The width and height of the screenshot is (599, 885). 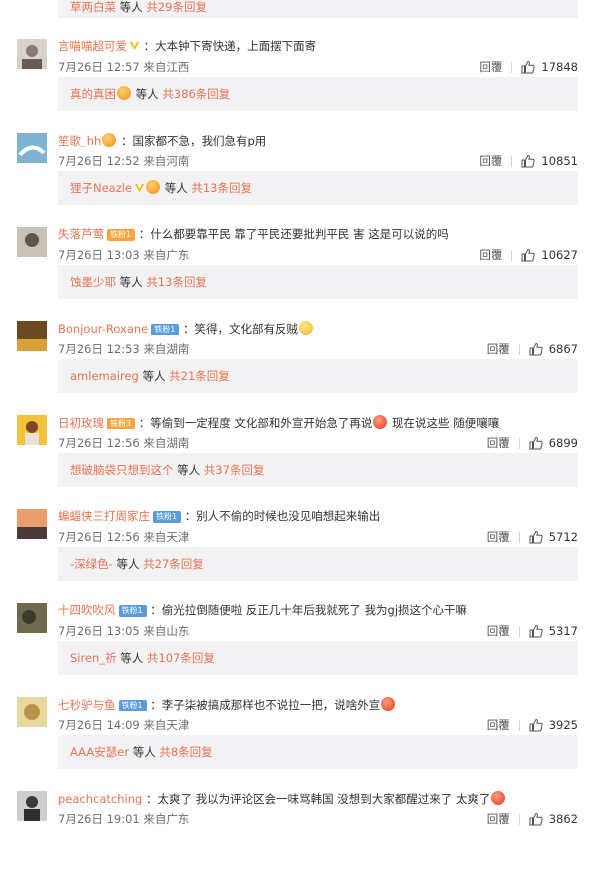 I want to click on sub-reply-author: amlemaireg, so click(x=104, y=376).